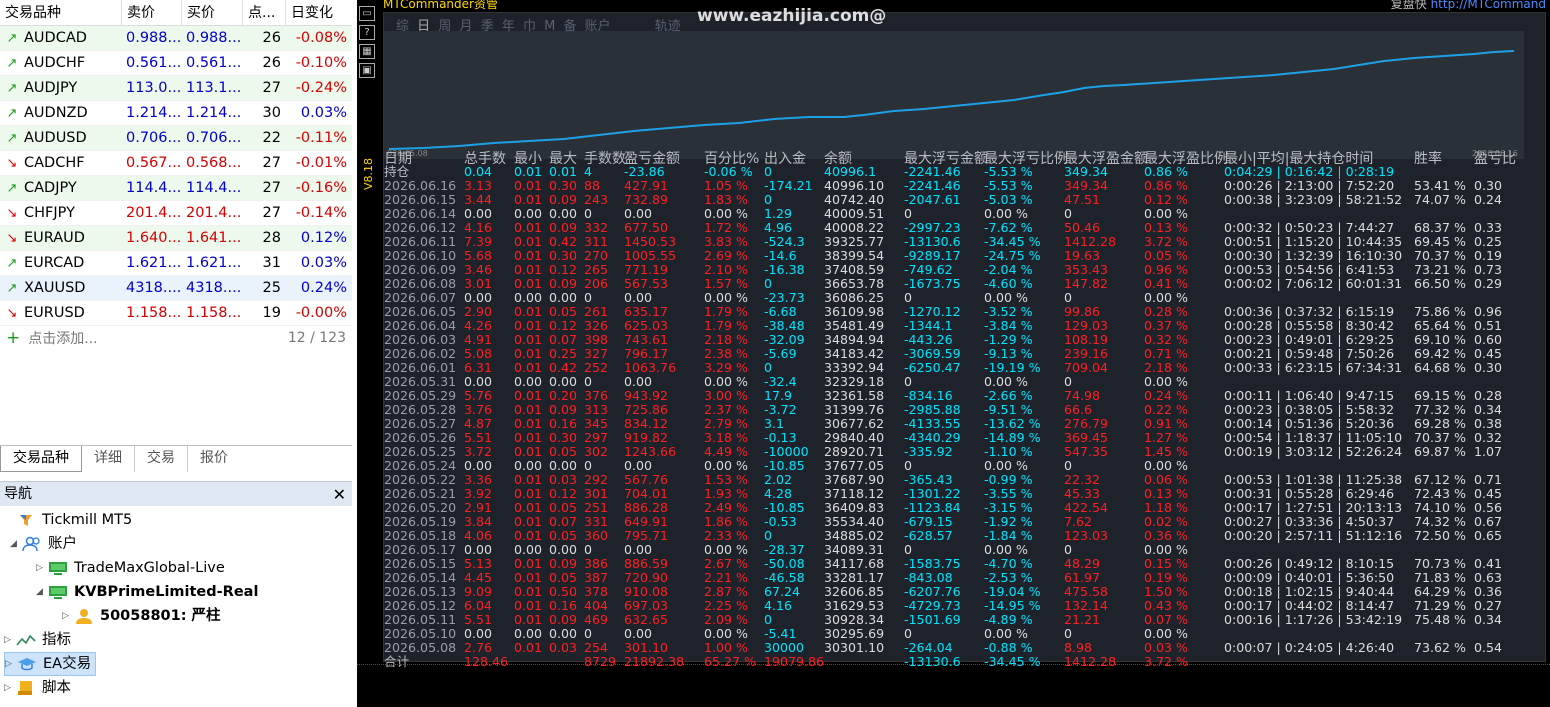 Image resolution: width=1550 pixels, height=707 pixels. What do you see at coordinates (176, 163) in the screenshot?
I see `symbol-row: ↘ CADCHF 0.567... 0.568... 27 -0.01%` at bounding box center [176, 163].